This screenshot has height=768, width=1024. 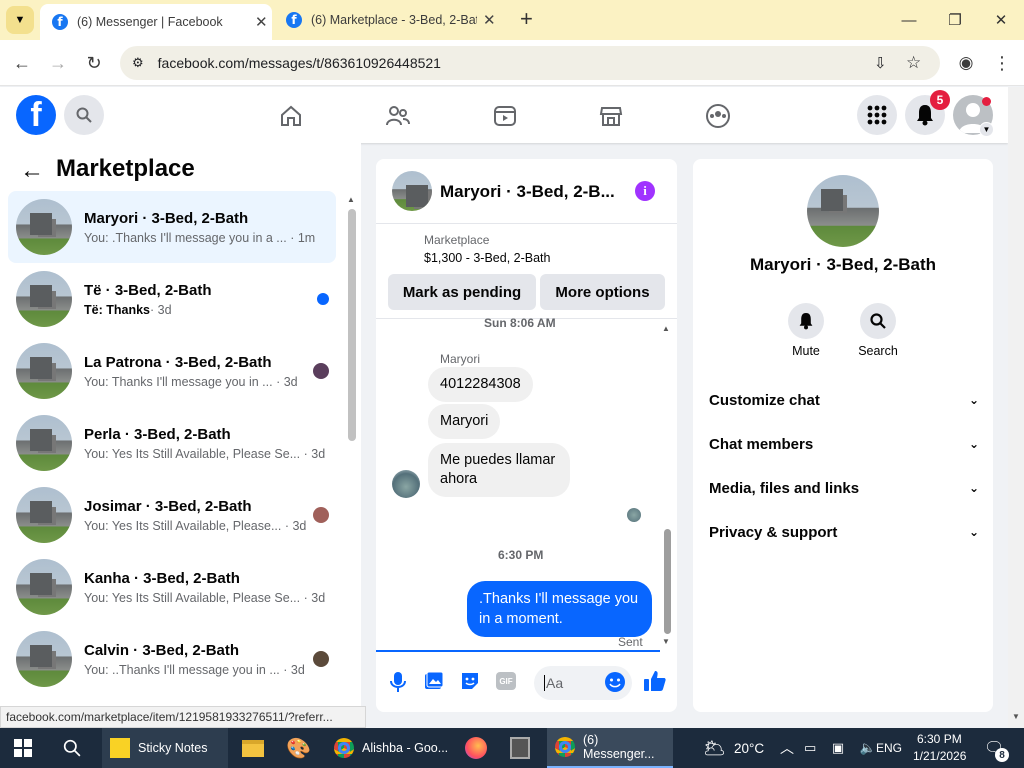 What do you see at coordinates (939, 739) in the screenshot?
I see `clock-time: 6:30 PM` at bounding box center [939, 739].